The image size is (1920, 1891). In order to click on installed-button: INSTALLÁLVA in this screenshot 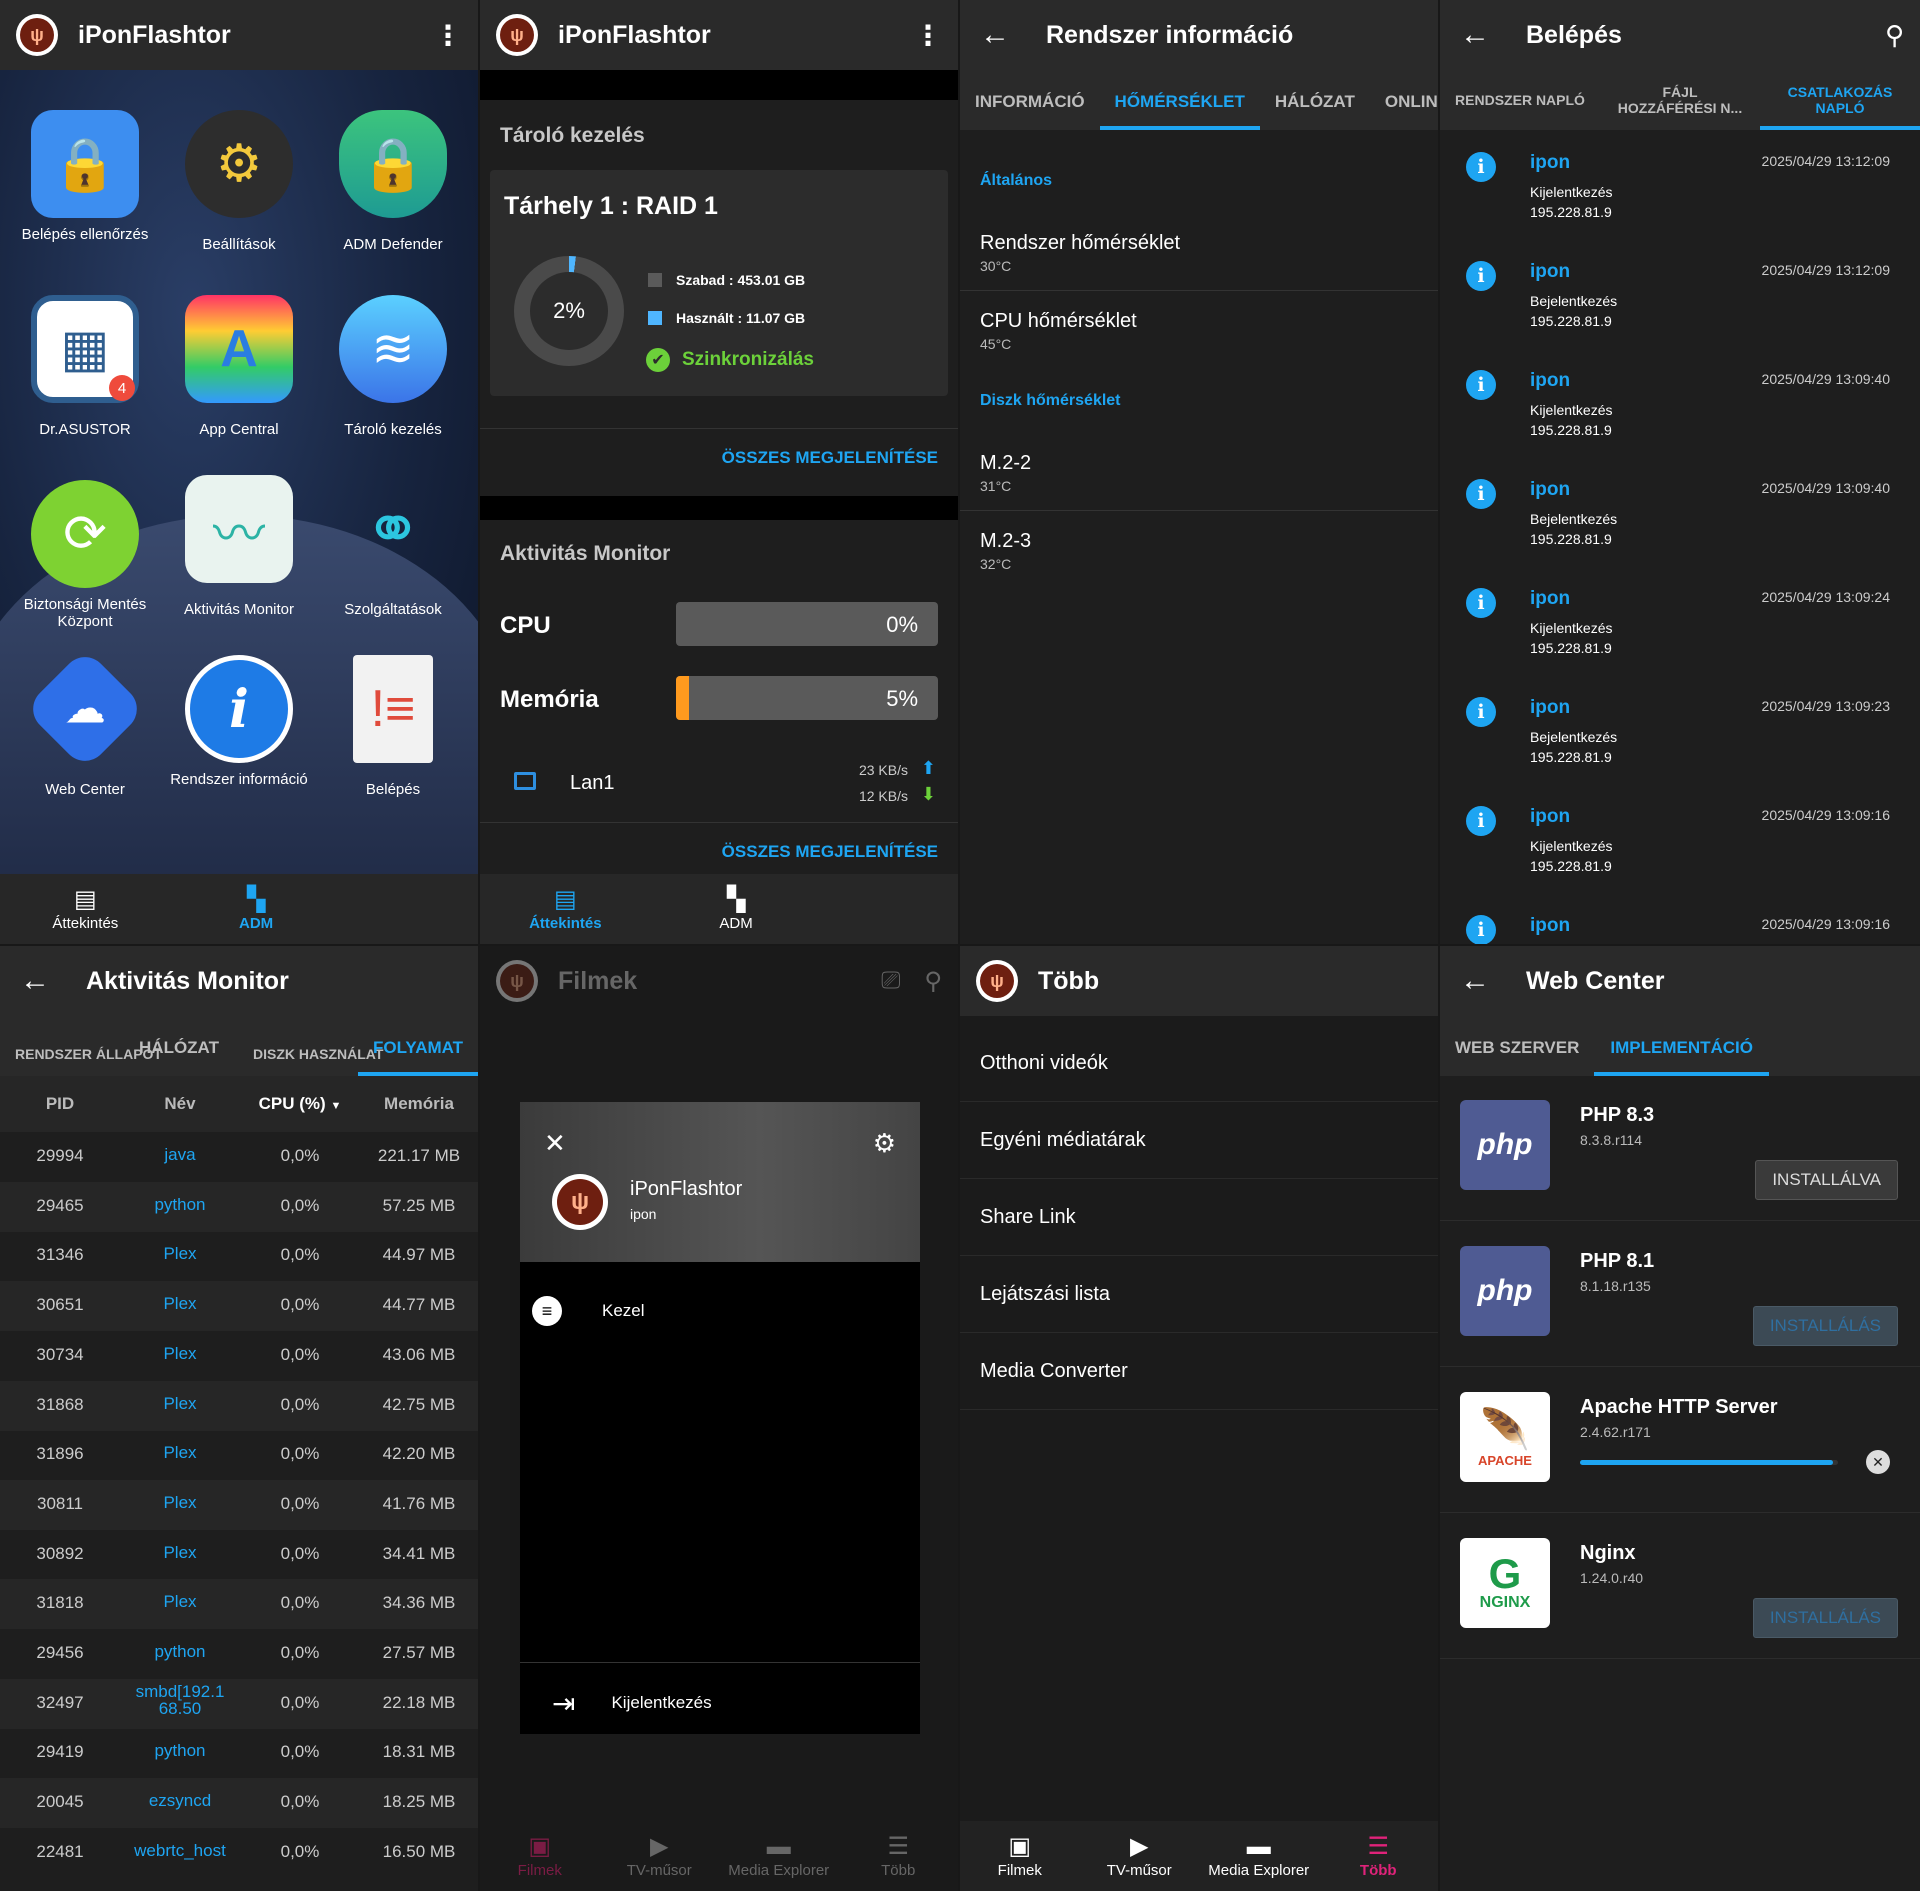, I will do `click(1826, 1180)`.